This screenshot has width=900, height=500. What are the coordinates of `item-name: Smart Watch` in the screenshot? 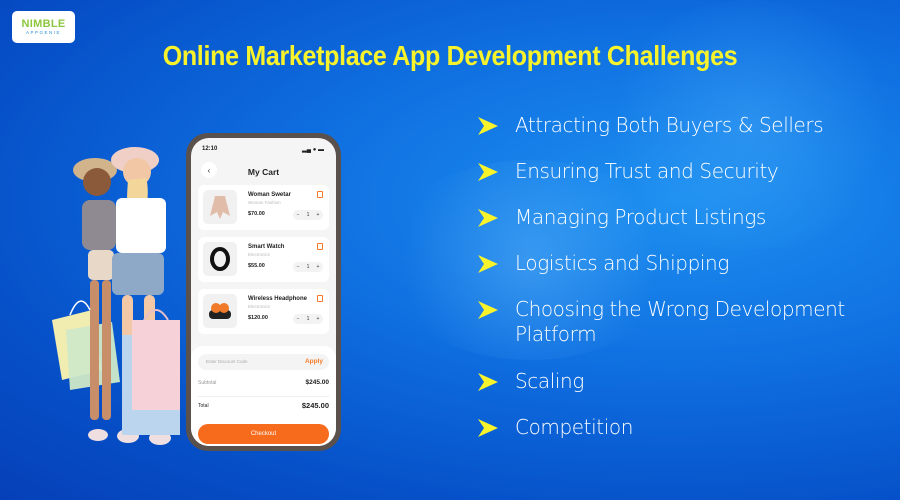 It's located at (266, 247).